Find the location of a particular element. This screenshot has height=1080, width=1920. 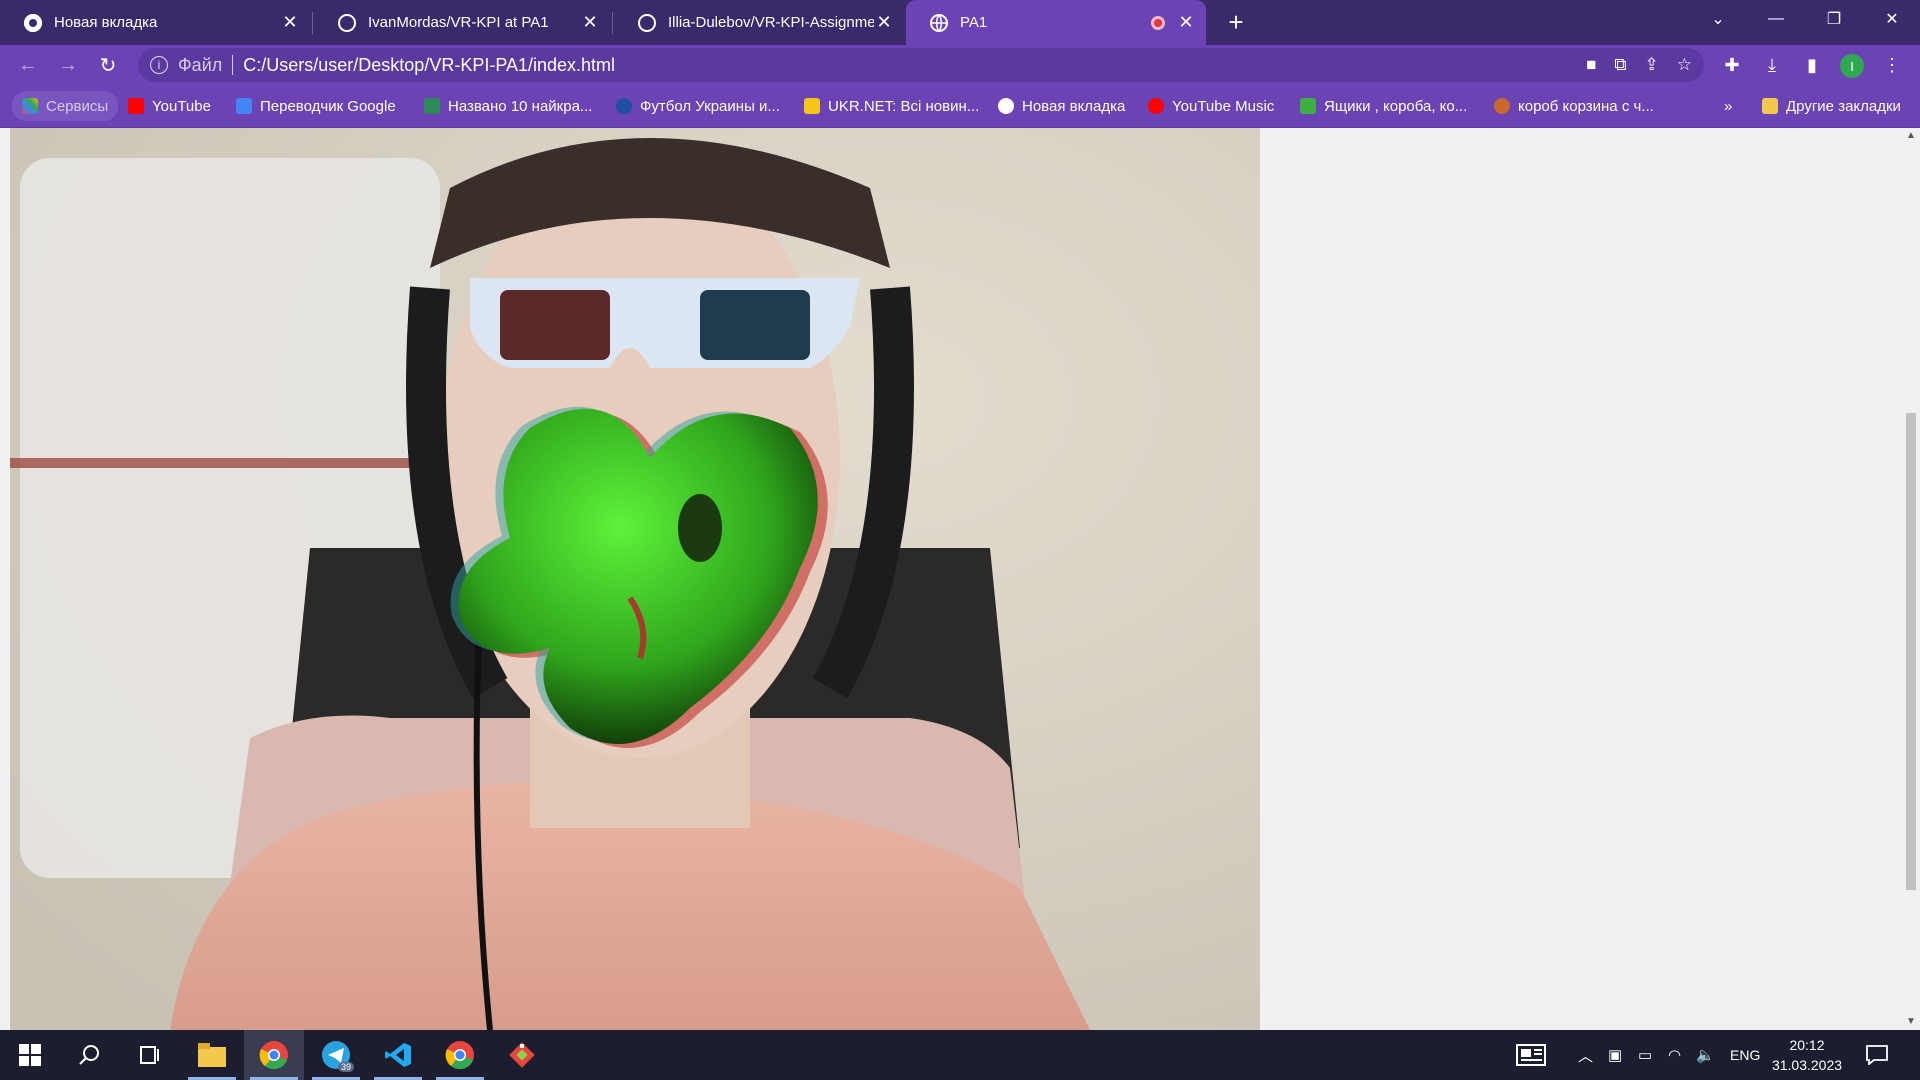

news-widget-icon is located at coordinates (1531, 1055).